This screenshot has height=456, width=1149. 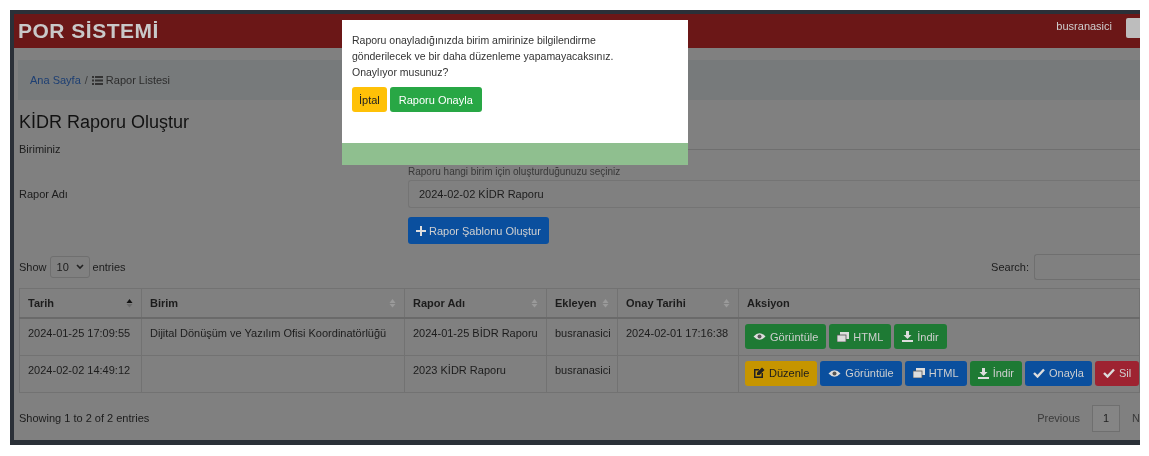 What do you see at coordinates (515, 171) in the screenshot?
I see `help-text: Raporu hangi birim için oluşturduğunuzu seçiniz` at bounding box center [515, 171].